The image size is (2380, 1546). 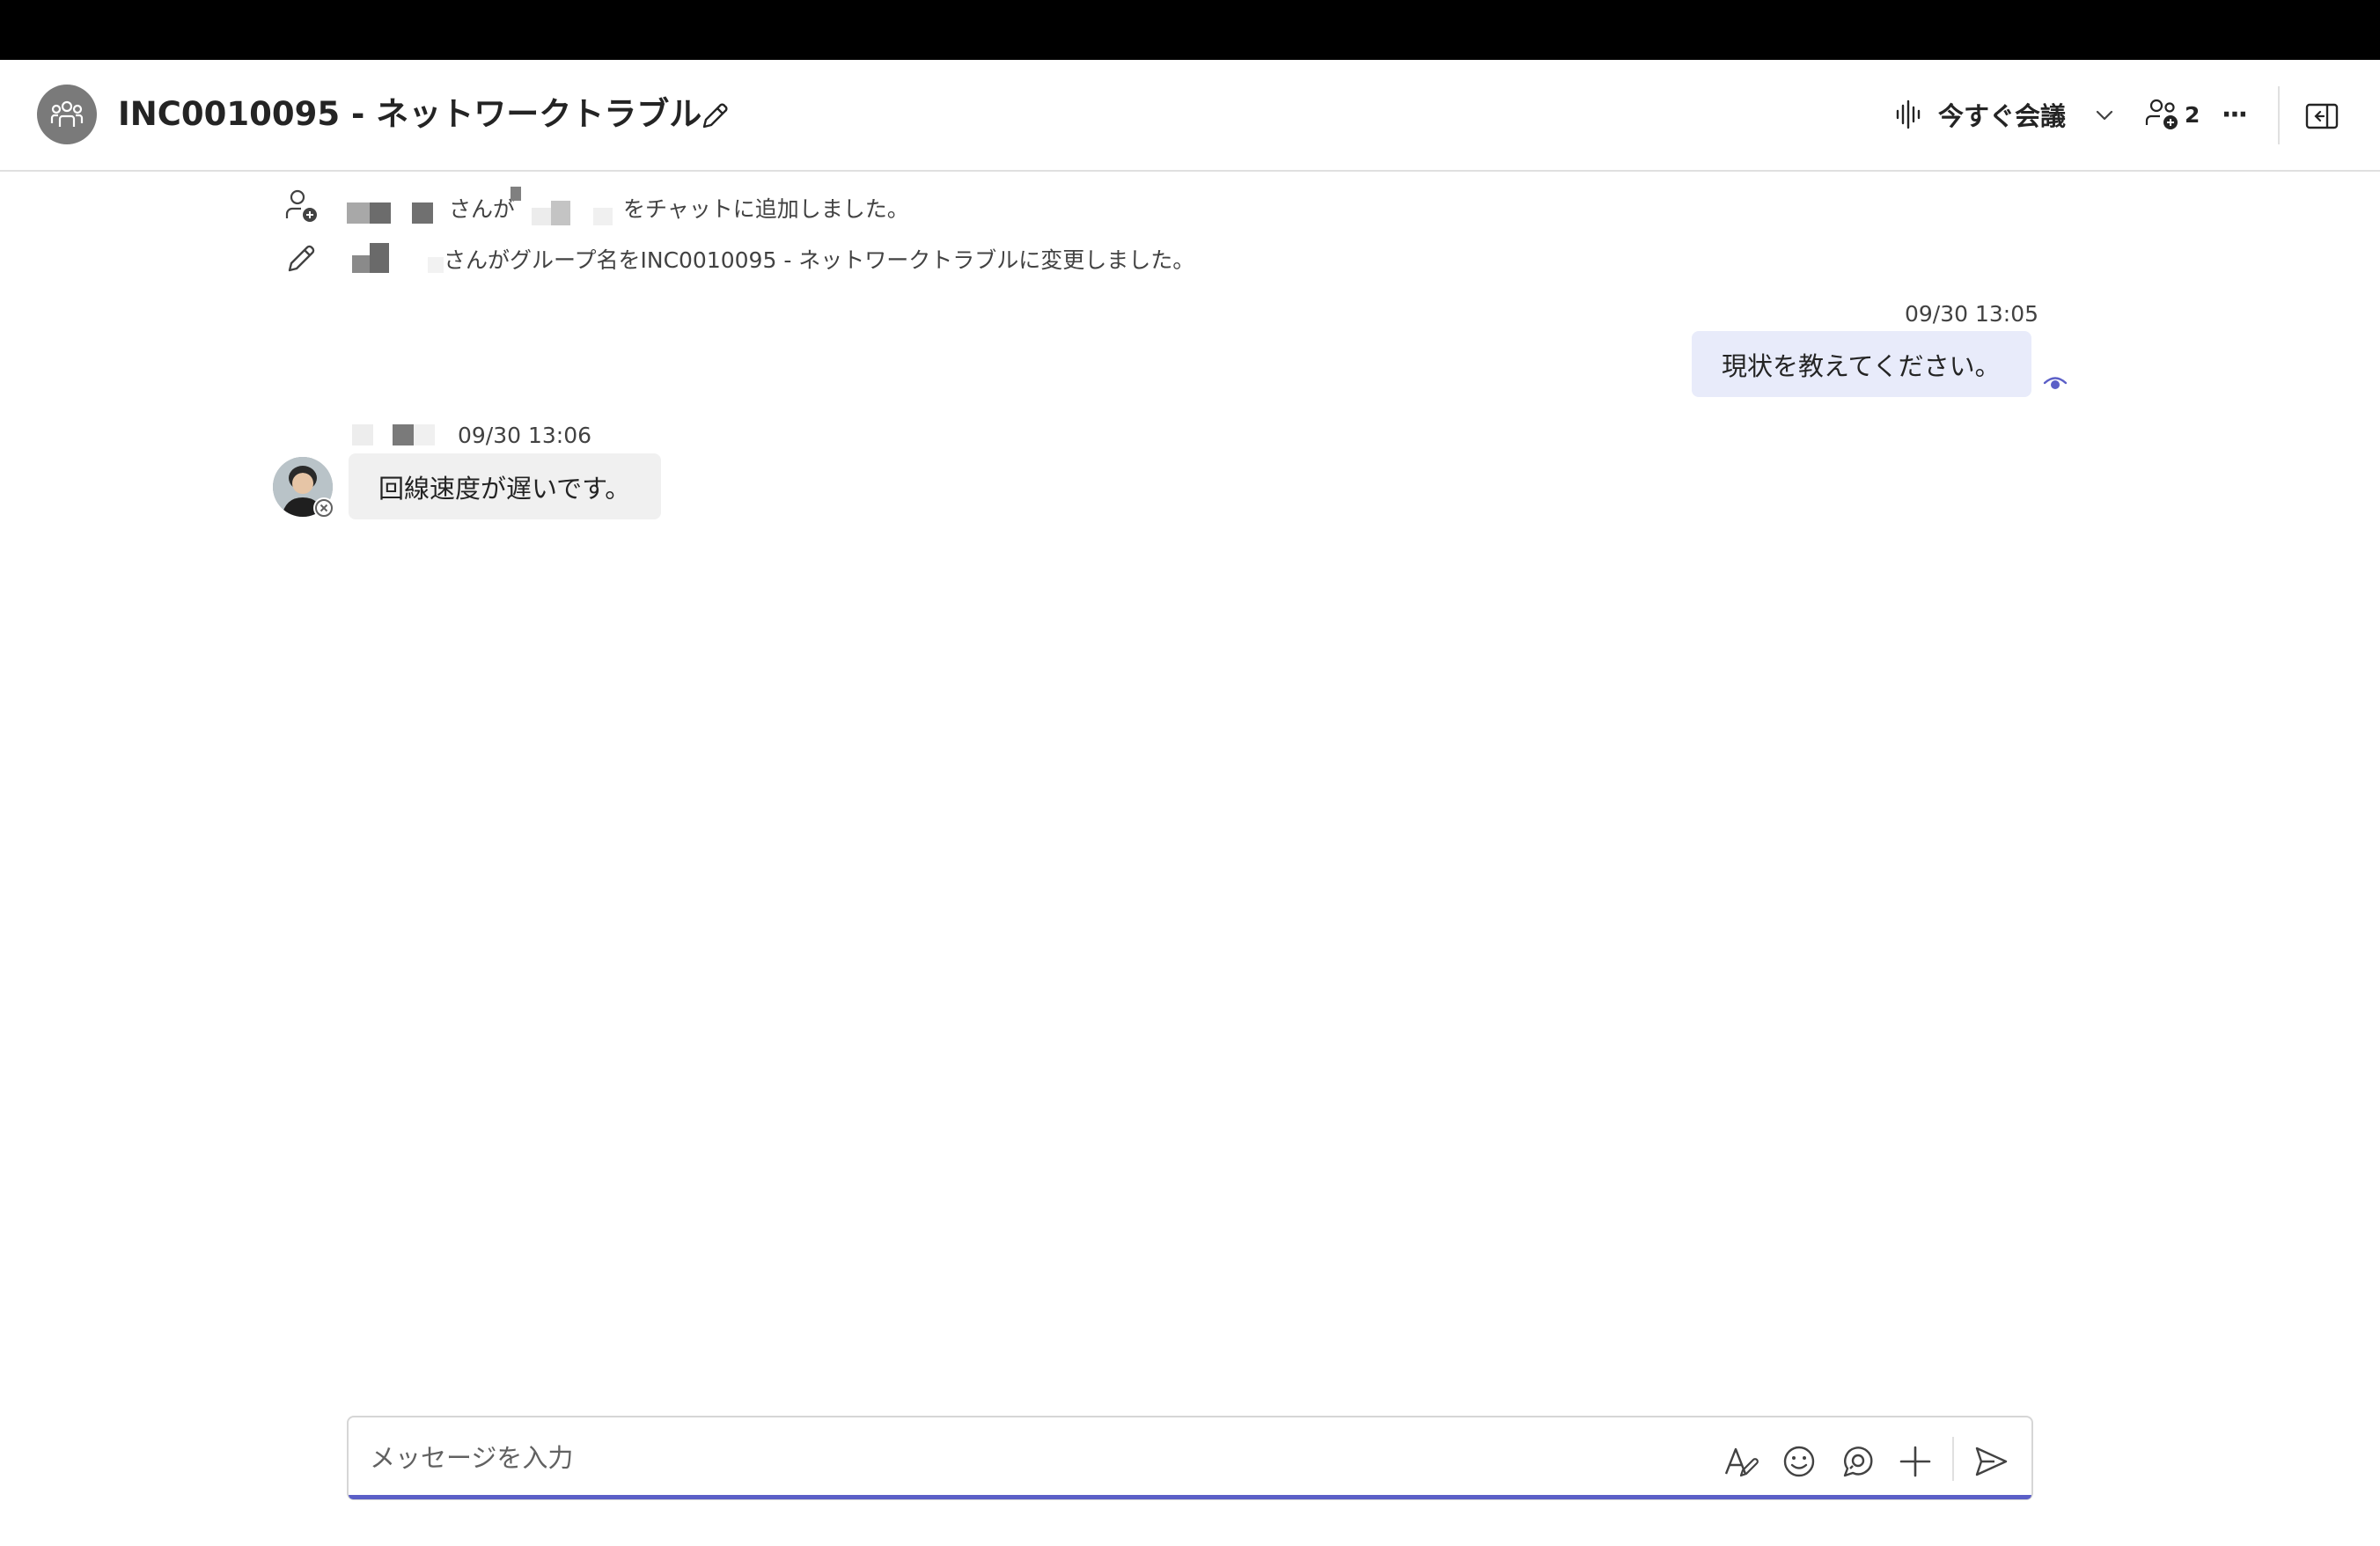 I want to click on people-add-icon, so click(x=2161, y=114).